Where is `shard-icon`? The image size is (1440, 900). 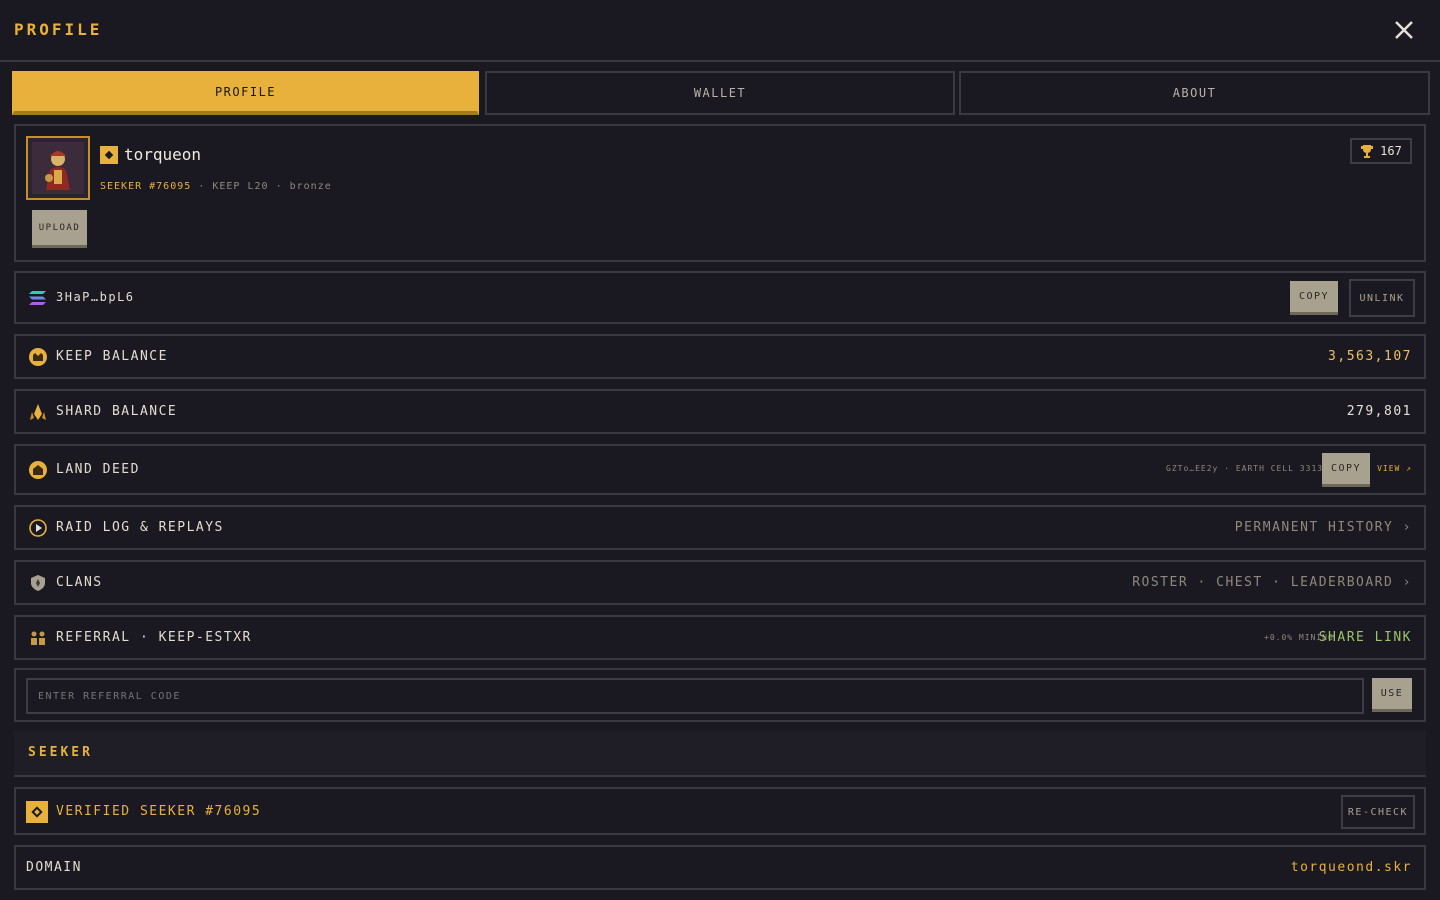 shard-icon is located at coordinates (38, 412).